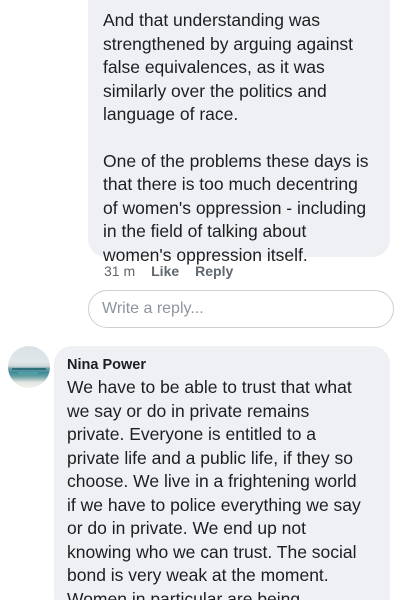  I want to click on comment-actions: 31 m Like Reply, so click(176, 271).